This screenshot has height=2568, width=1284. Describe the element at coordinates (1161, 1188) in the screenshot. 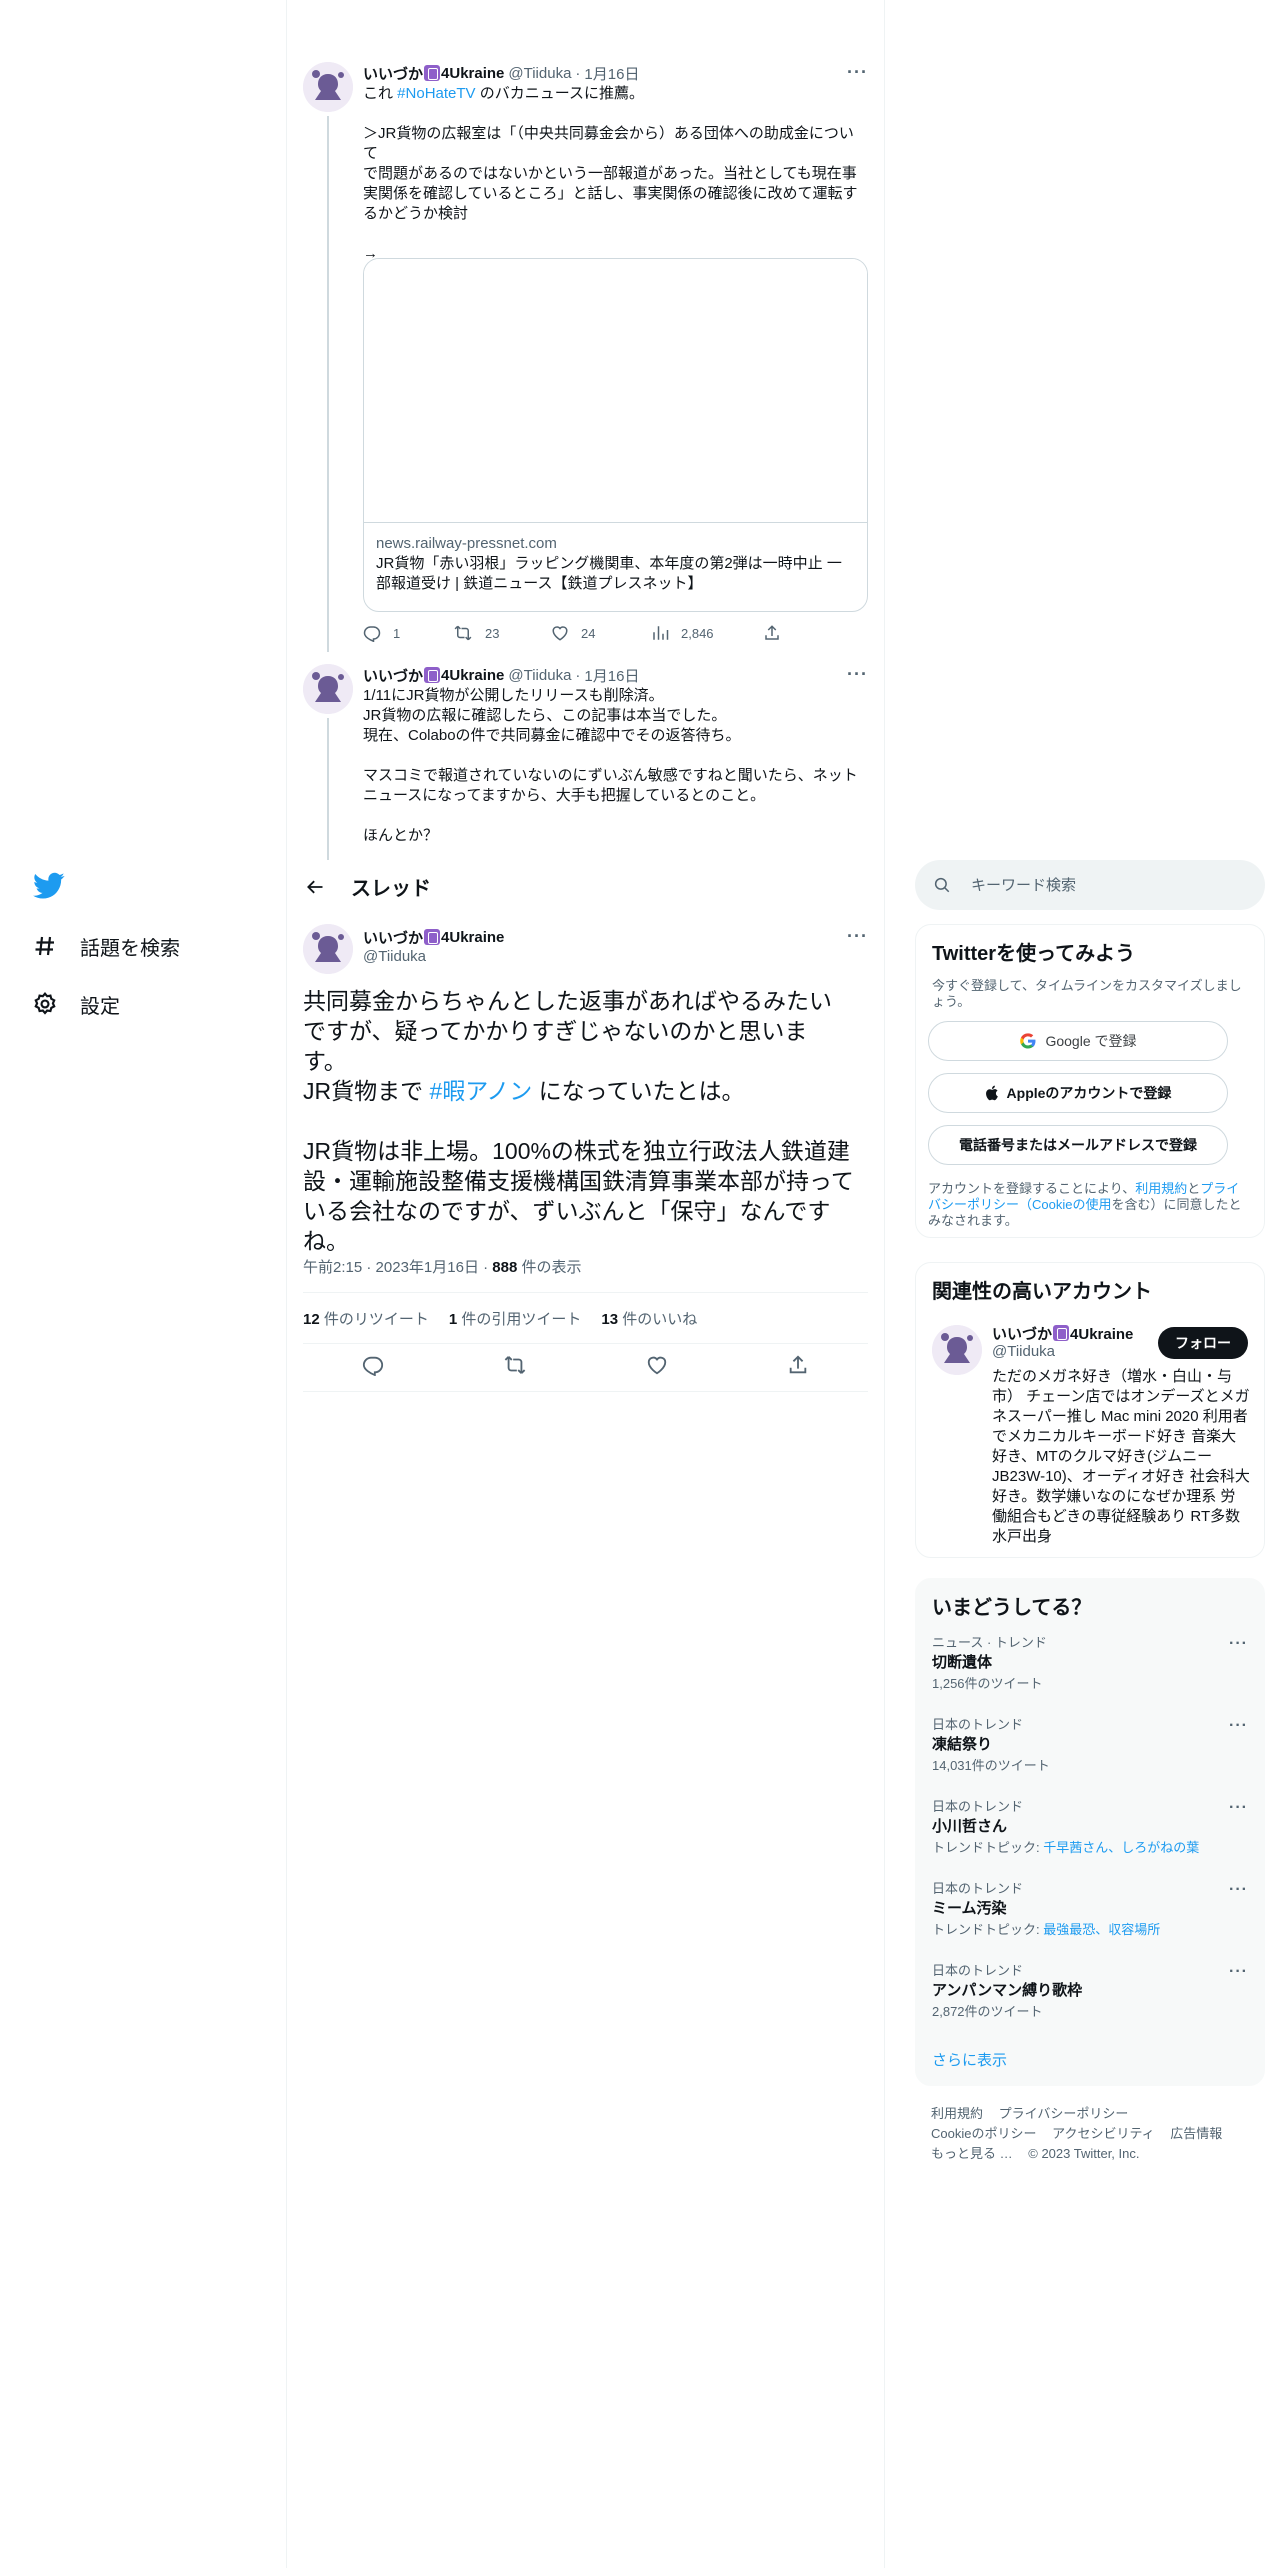

I see `terms-link: 利用規約` at that location.